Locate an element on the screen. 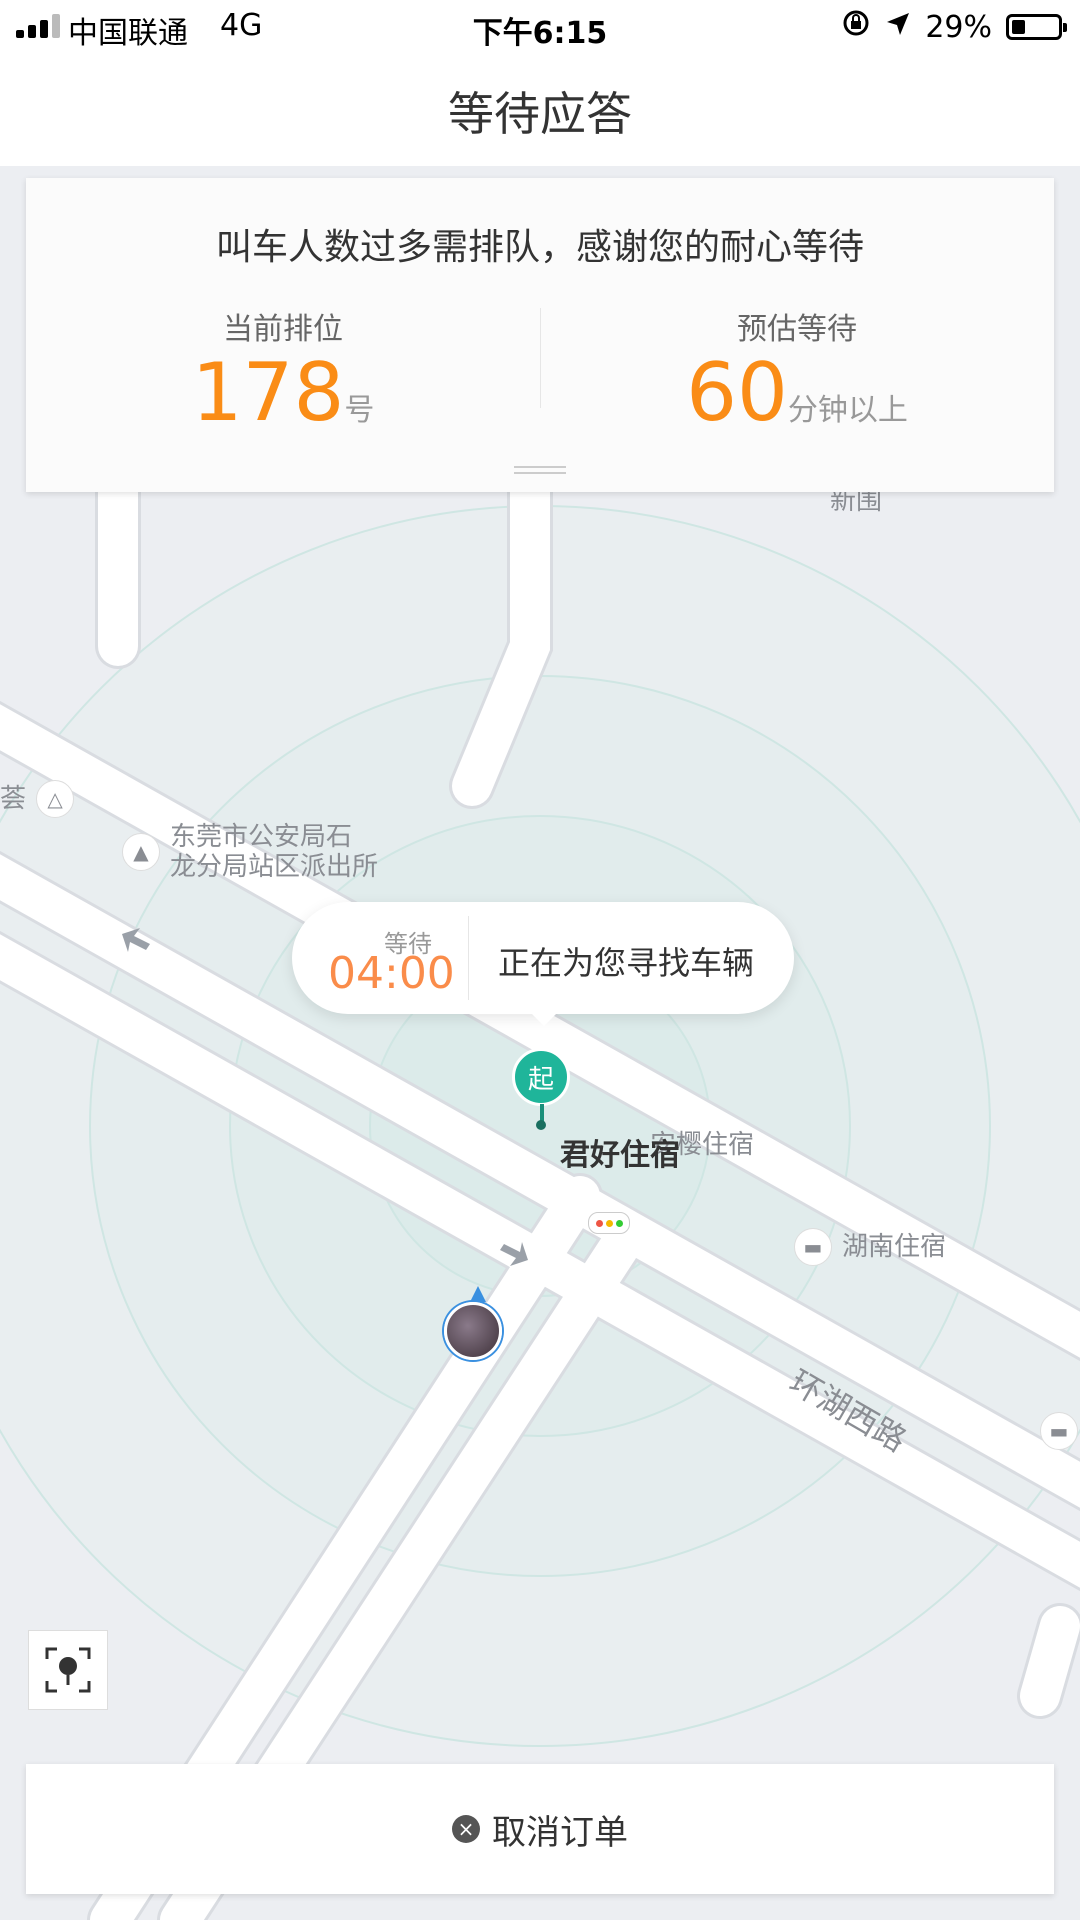  queue-position-unit: 号 is located at coordinates (359, 410).